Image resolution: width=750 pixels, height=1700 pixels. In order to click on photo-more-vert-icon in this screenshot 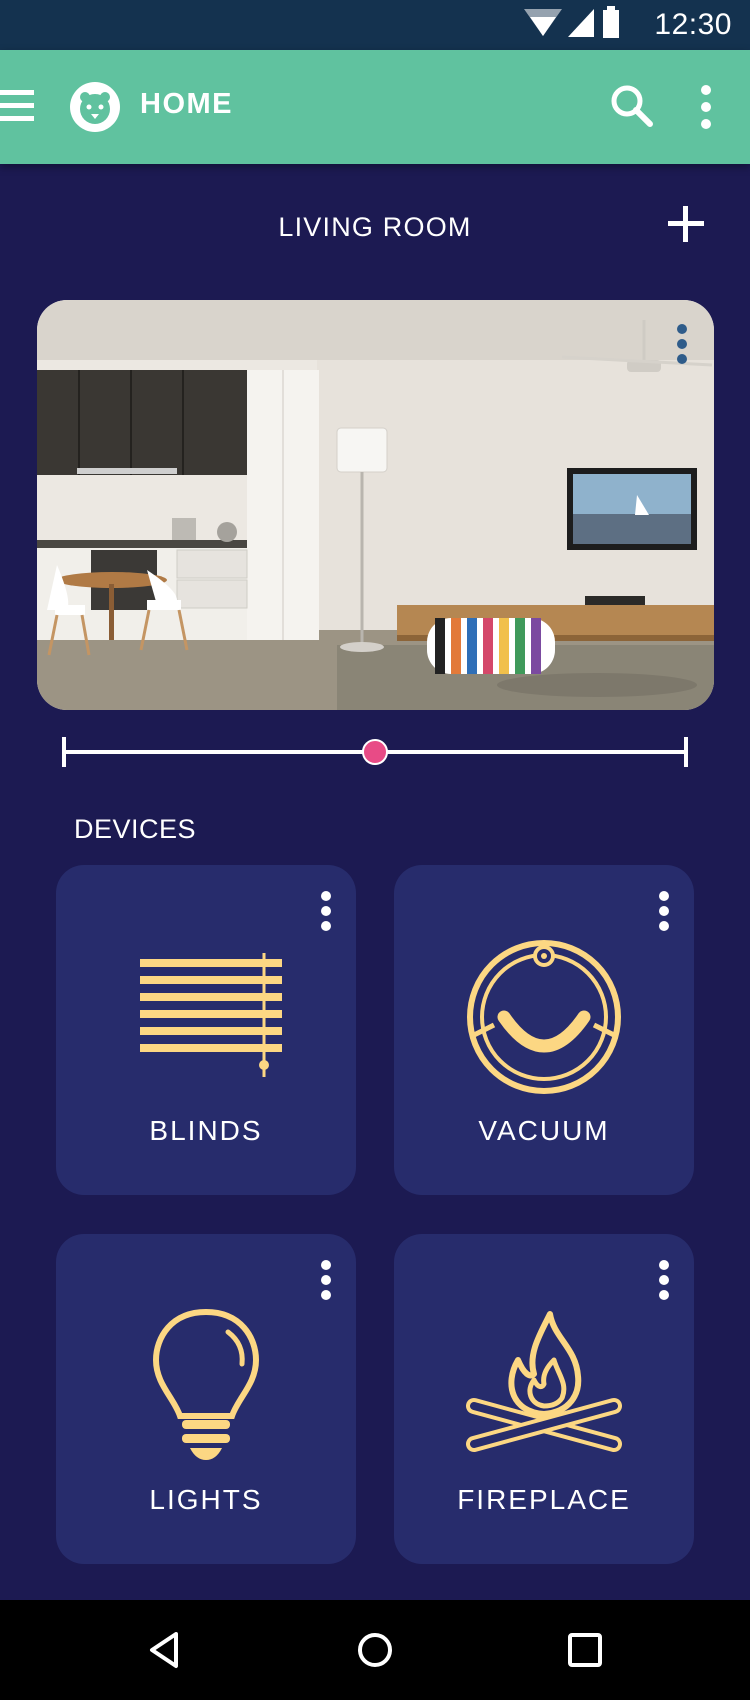, I will do `click(682, 344)`.